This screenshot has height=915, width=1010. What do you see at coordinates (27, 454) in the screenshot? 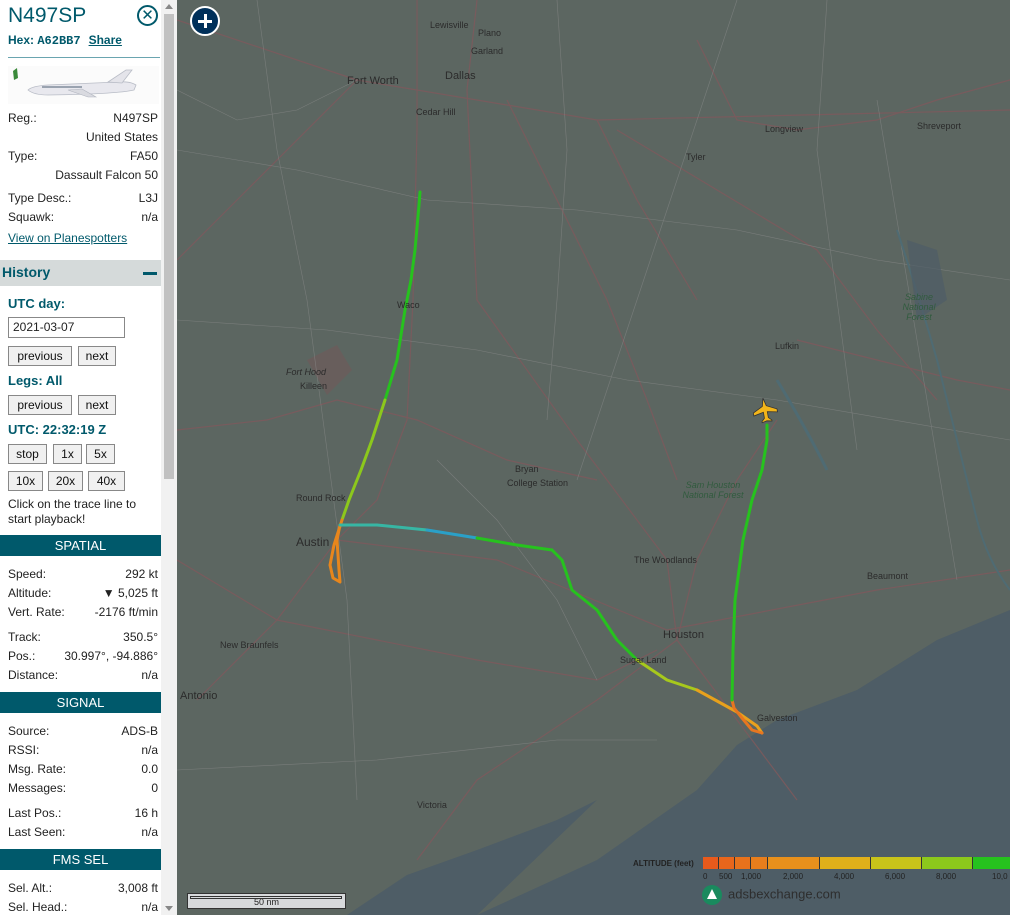
I see `speed-stop-button: stop` at bounding box center [27, 454].